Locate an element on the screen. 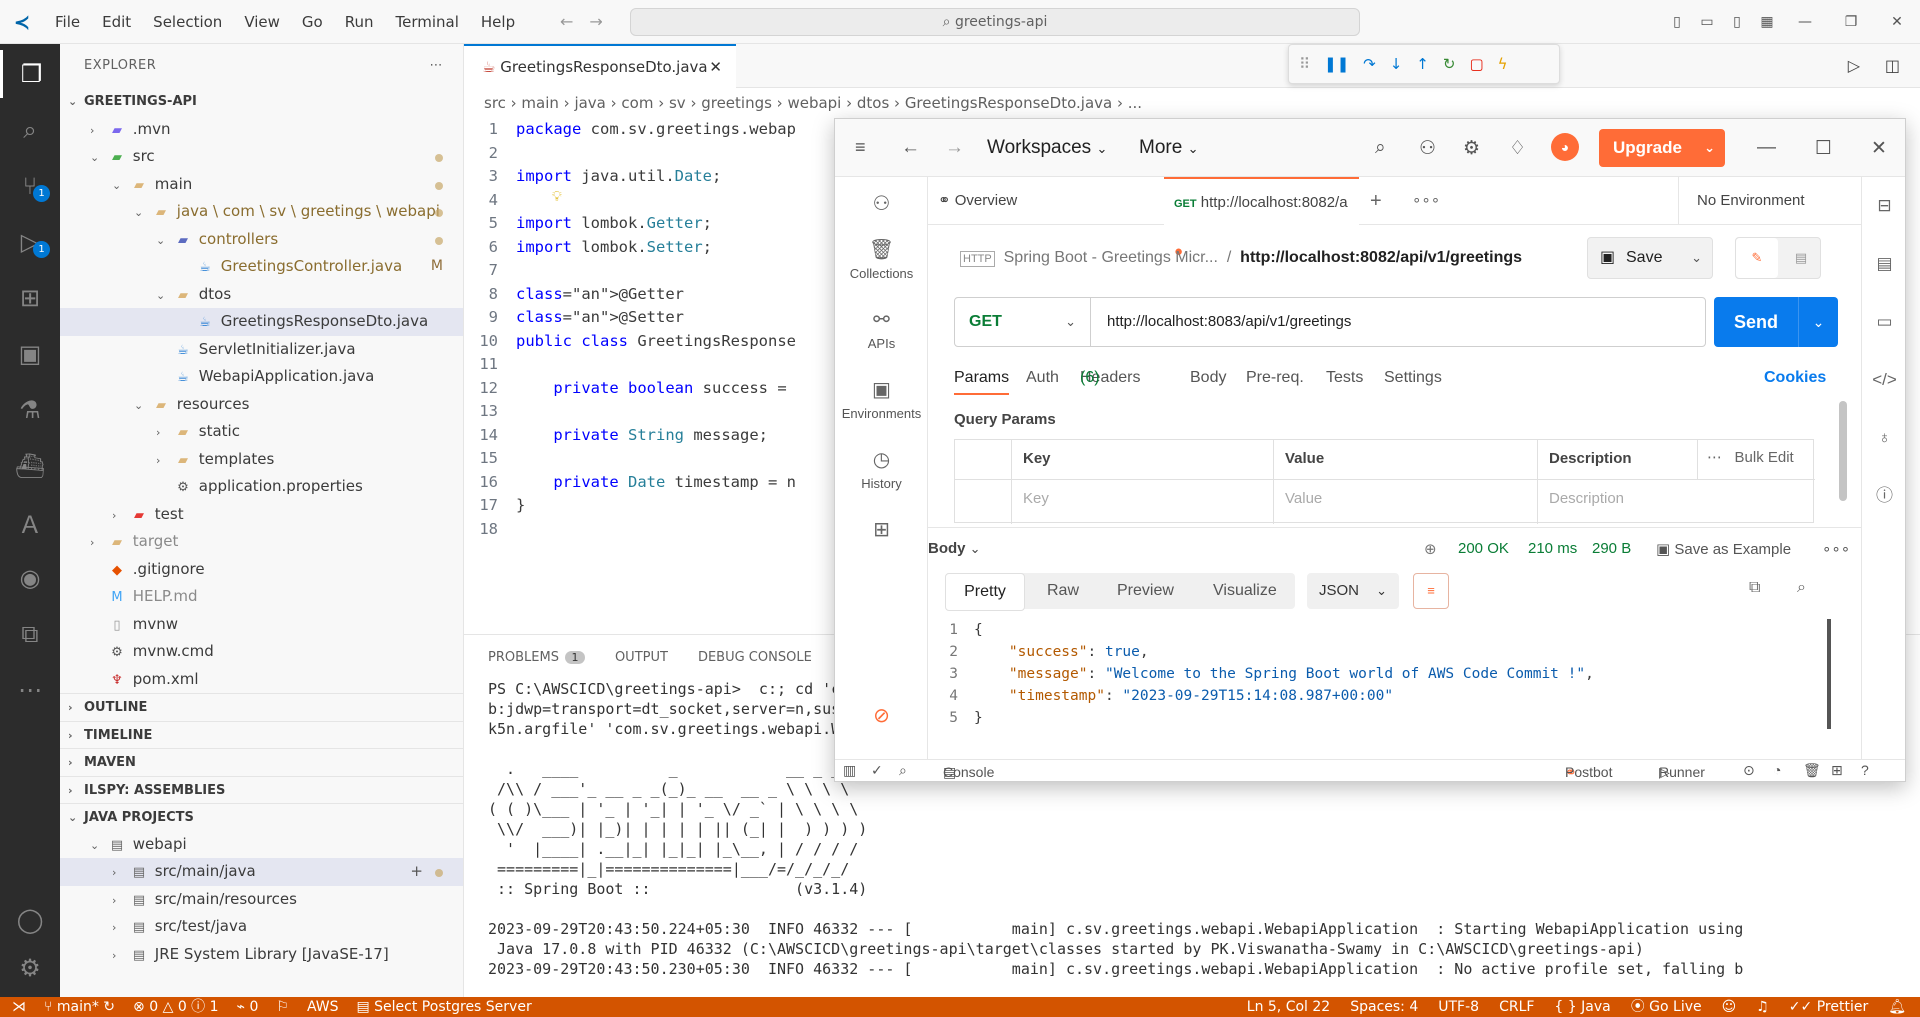  close-tab-icon: ✕ is located at coordinates (715, 67).